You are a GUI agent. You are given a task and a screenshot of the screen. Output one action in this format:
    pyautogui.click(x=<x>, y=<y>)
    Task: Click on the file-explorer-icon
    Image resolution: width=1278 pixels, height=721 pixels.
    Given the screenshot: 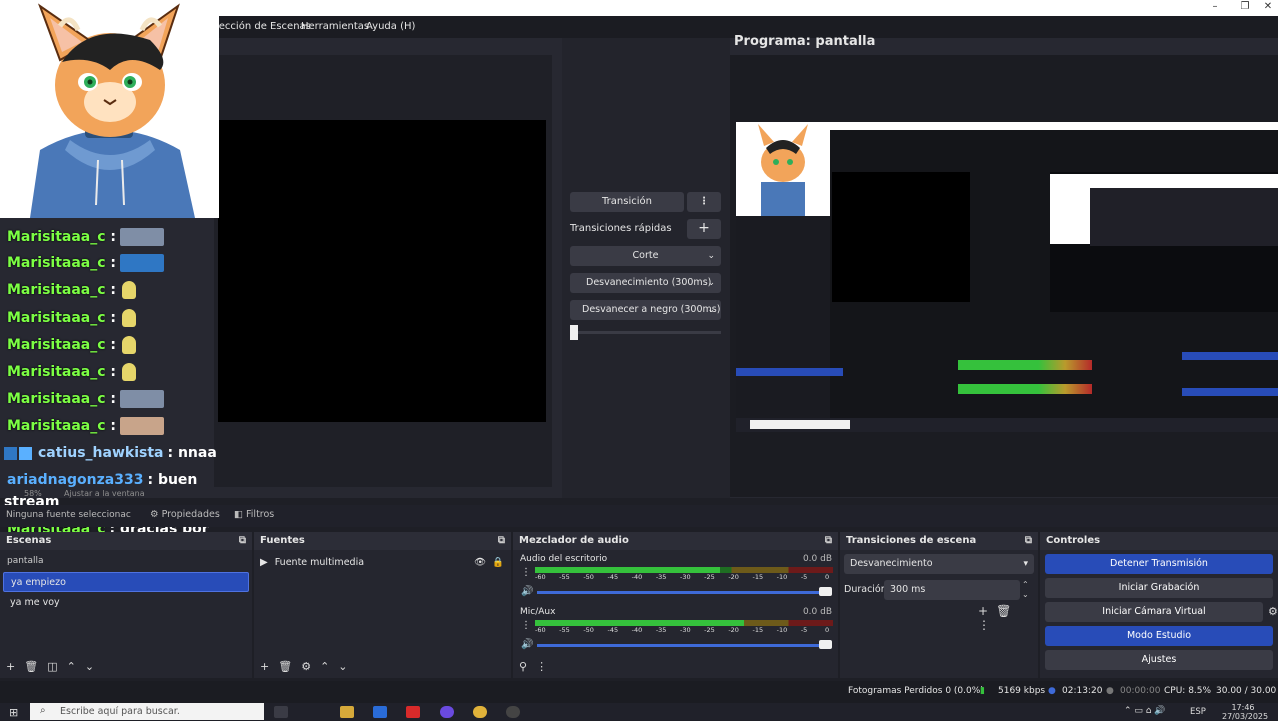 What is the action you would take?
    pyautogui.click(x=347, y=712)
    